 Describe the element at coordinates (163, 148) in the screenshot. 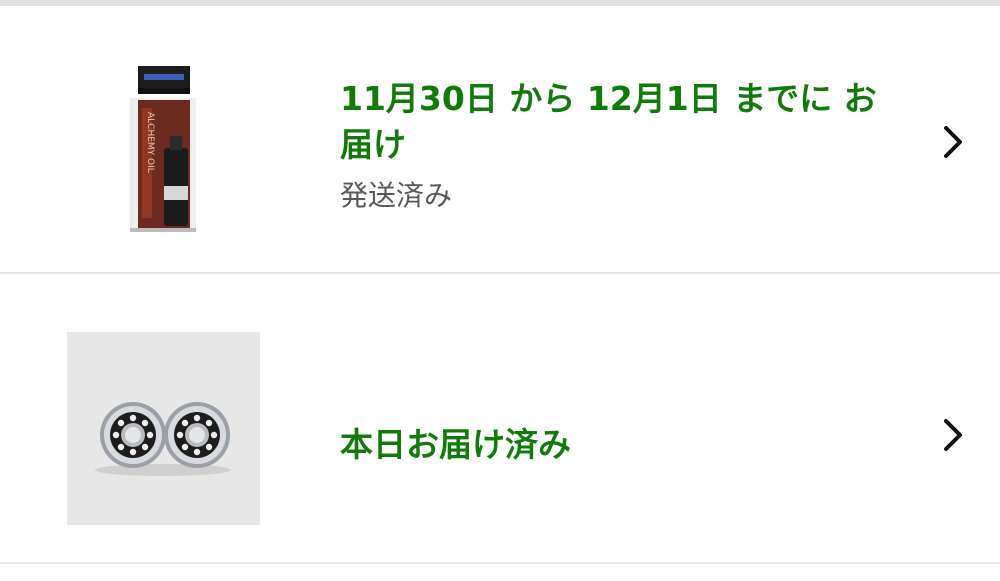

I see `product-image: ALCHEMY OIL` at that location.